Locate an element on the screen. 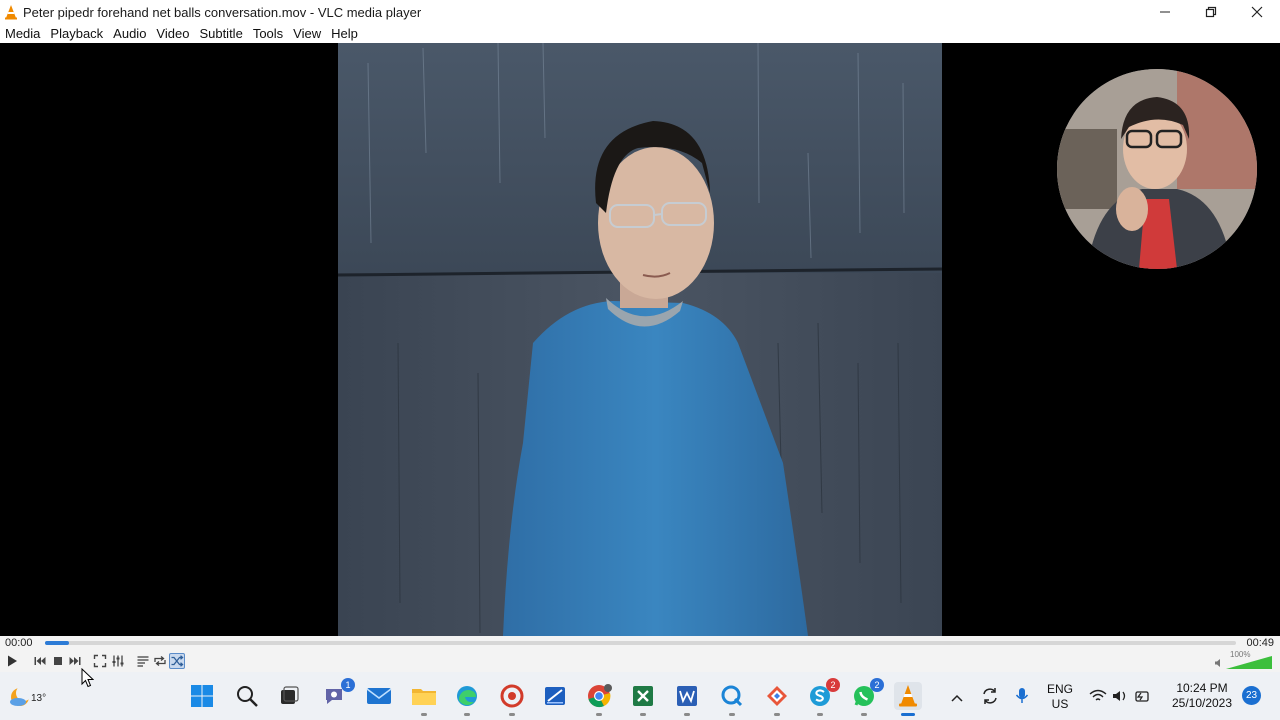 The image size is (1280, 720). word-icon is located at coordinates (687, 696).